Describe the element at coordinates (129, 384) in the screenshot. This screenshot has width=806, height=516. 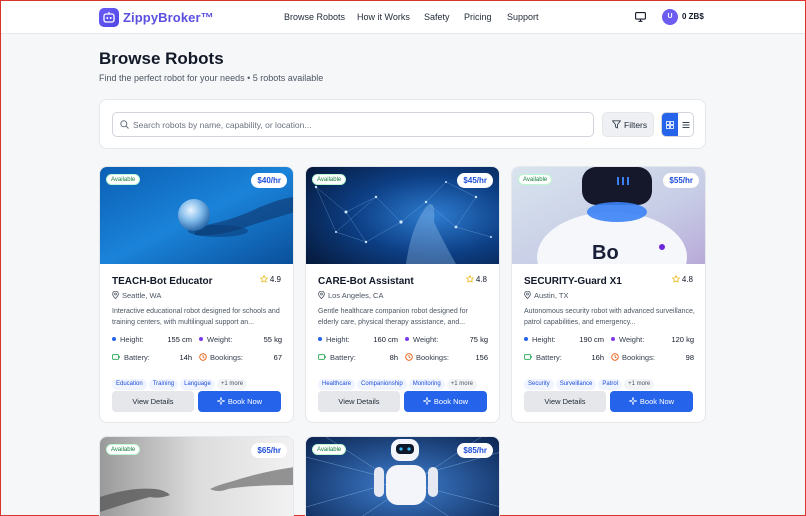
I see `tag: Education` at that location.